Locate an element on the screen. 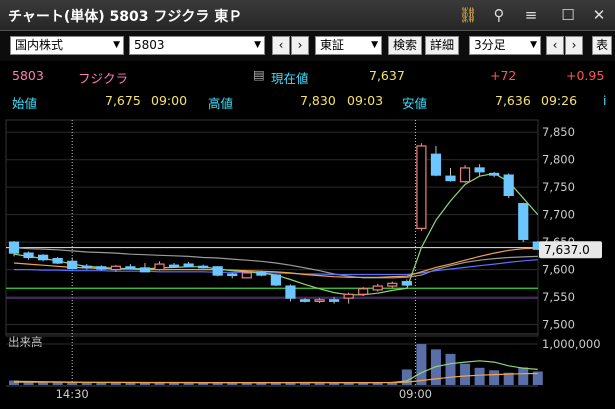 The image size is (615, 409). last-price-label: 7,637.0 is located at coordinates (567, 250).